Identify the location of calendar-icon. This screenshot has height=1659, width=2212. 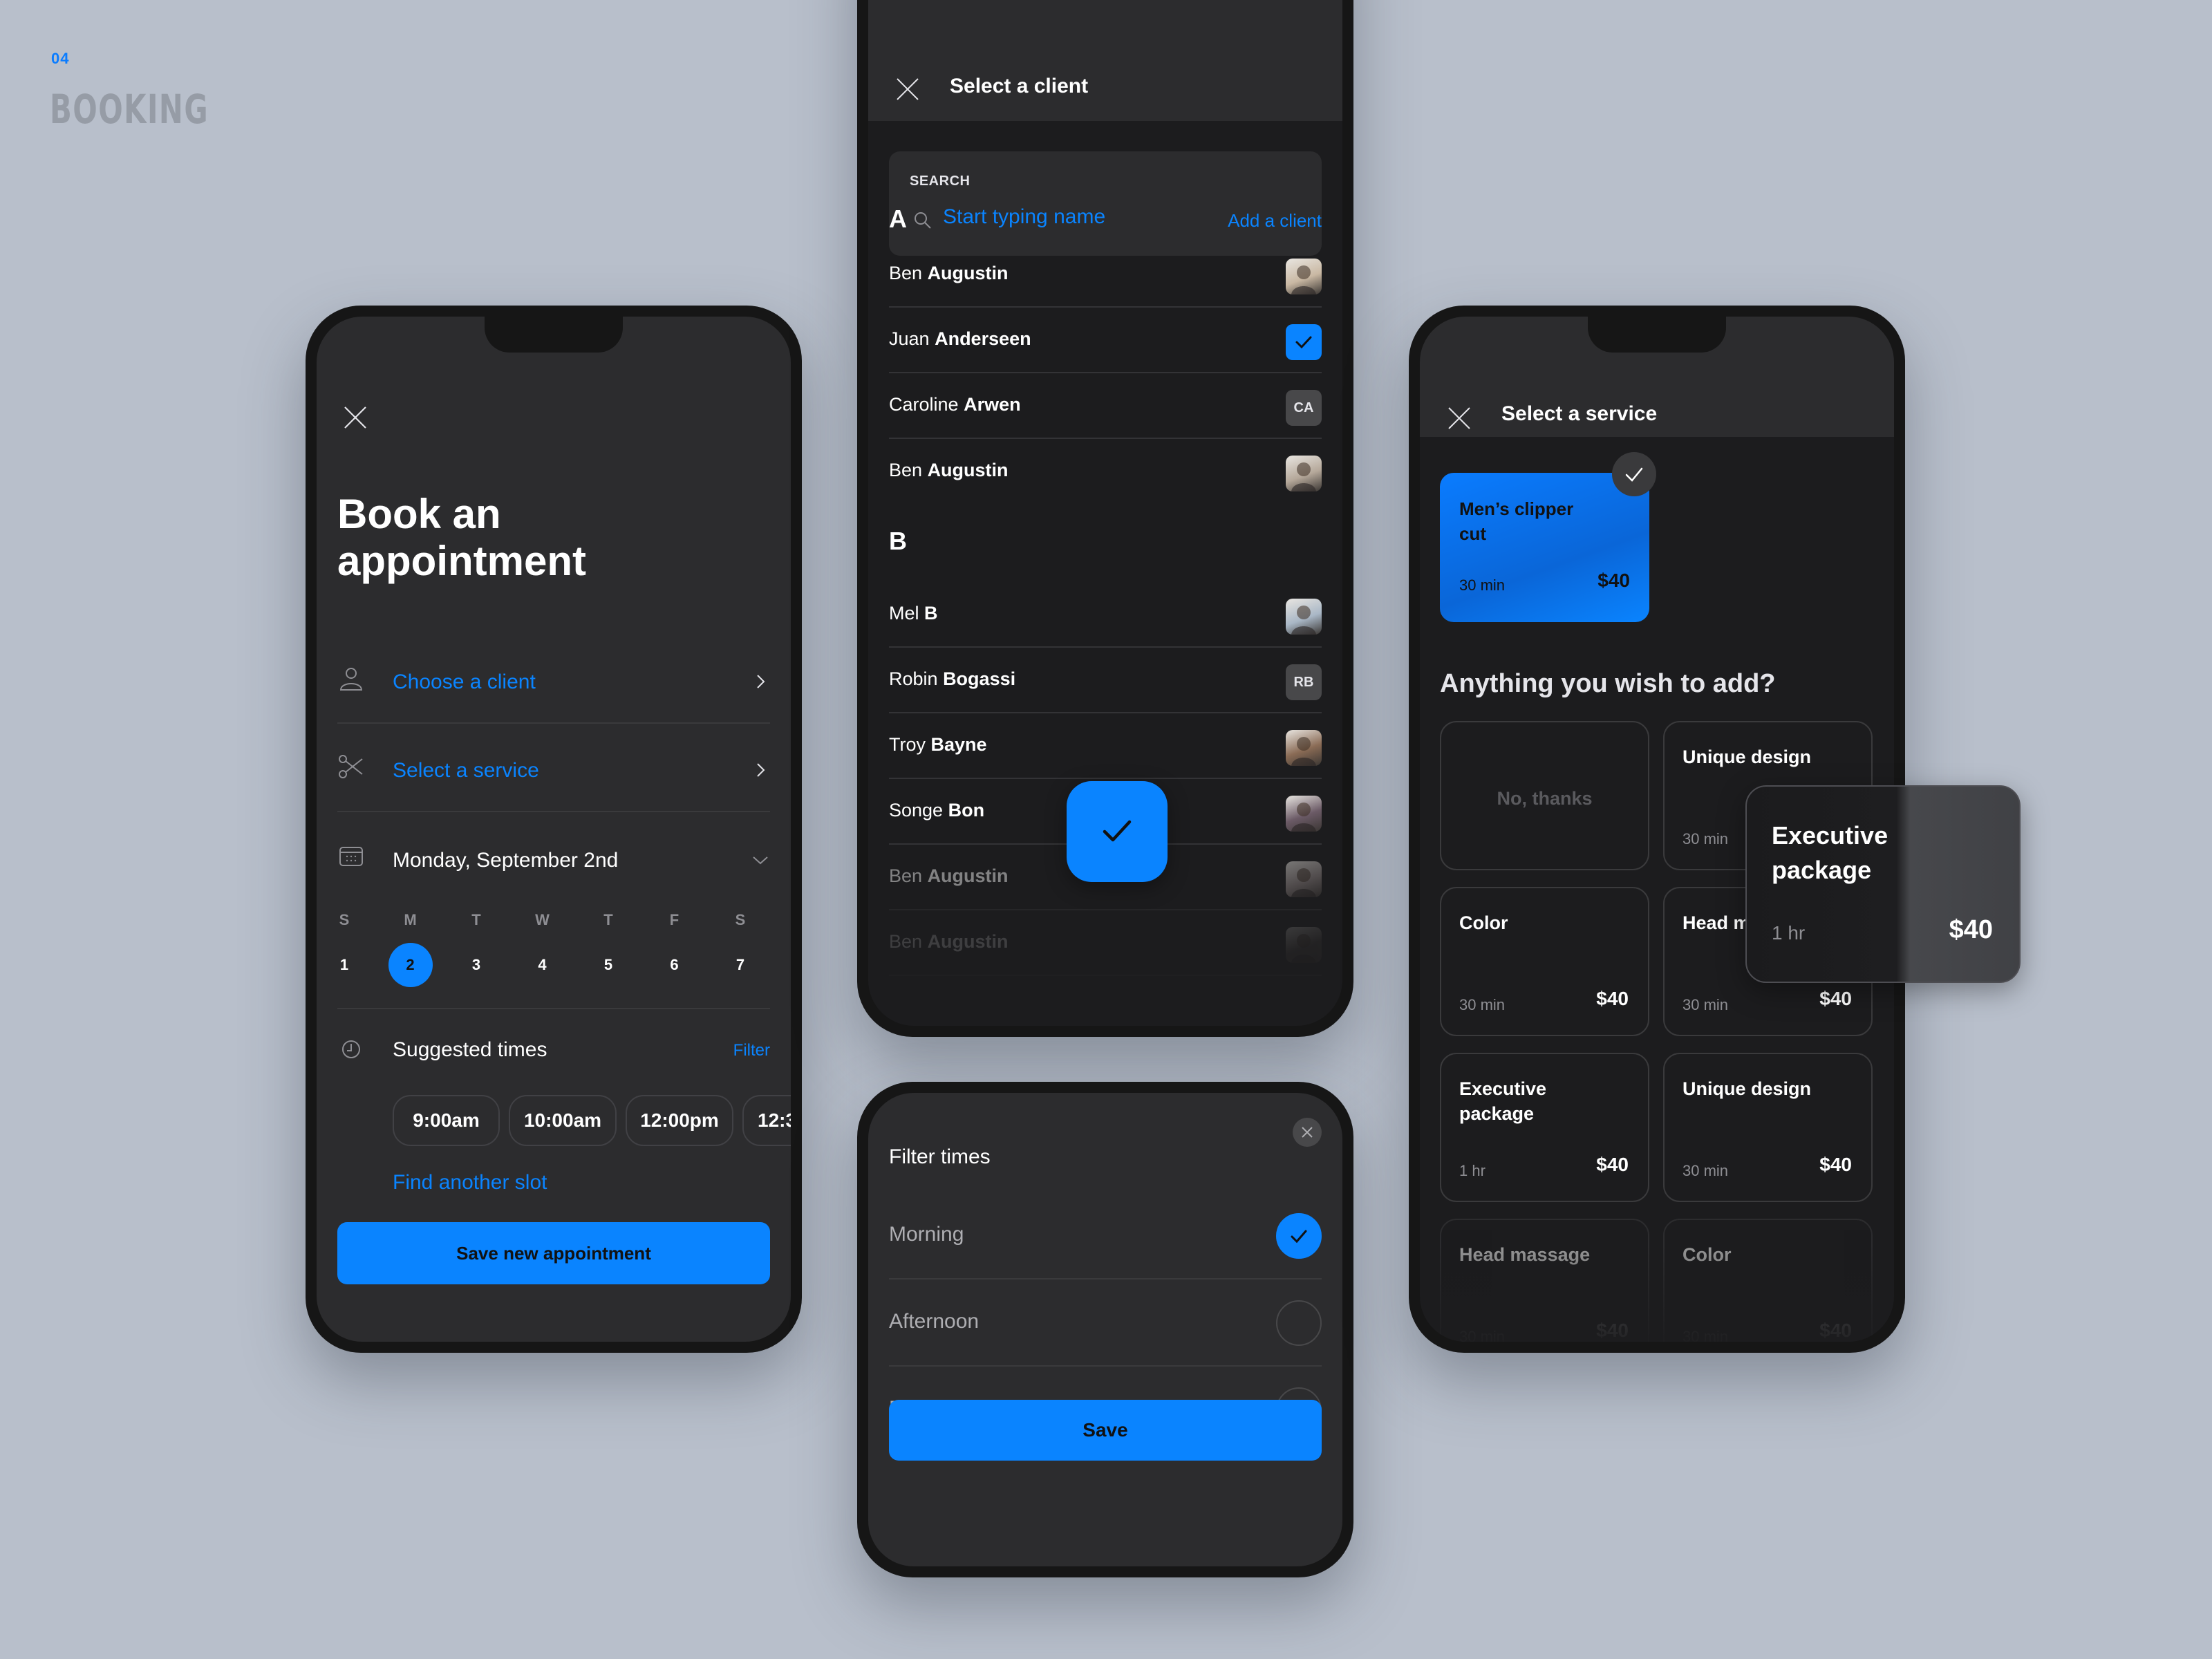
(351, 856).